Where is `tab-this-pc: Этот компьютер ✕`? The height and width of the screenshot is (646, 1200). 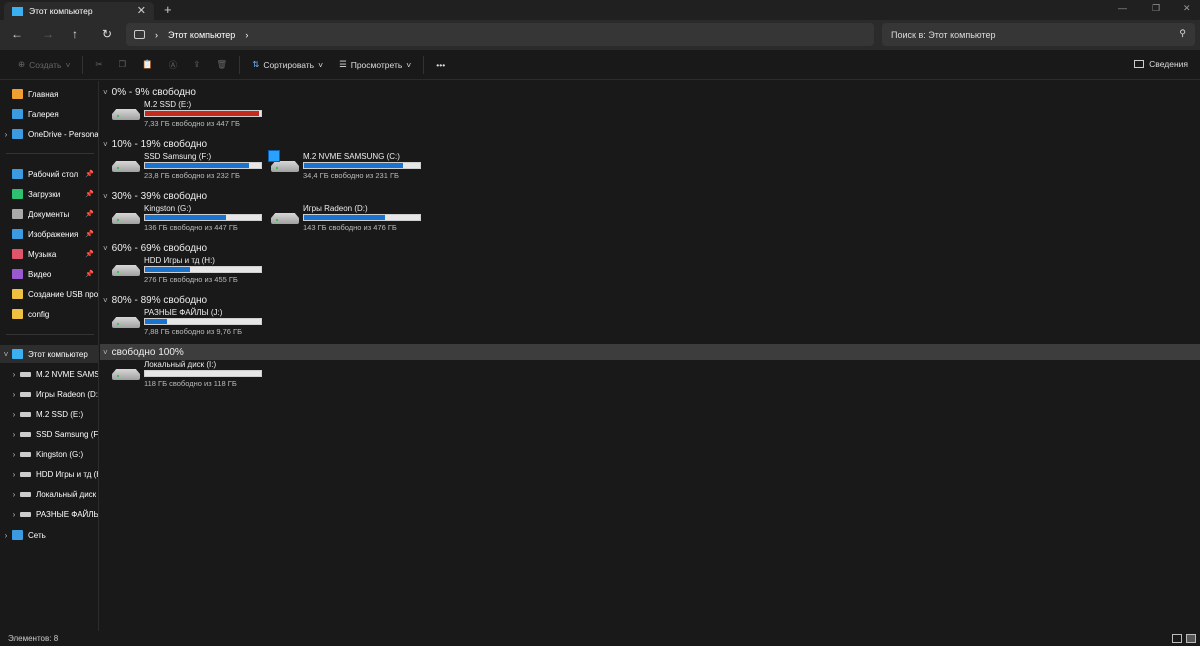
tab-this-pc: Этот компьютер ✕ is located at coordinates (79, 11).